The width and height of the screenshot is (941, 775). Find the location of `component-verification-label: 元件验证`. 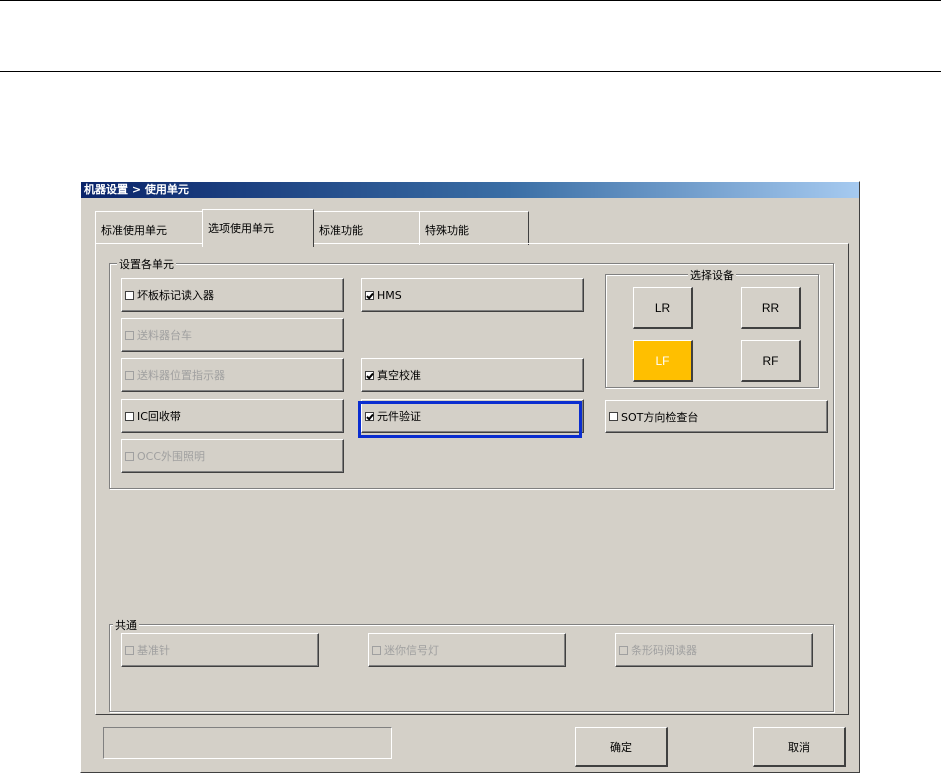

component-verification-label: 元件验证 is located at coordinates (399, 416).